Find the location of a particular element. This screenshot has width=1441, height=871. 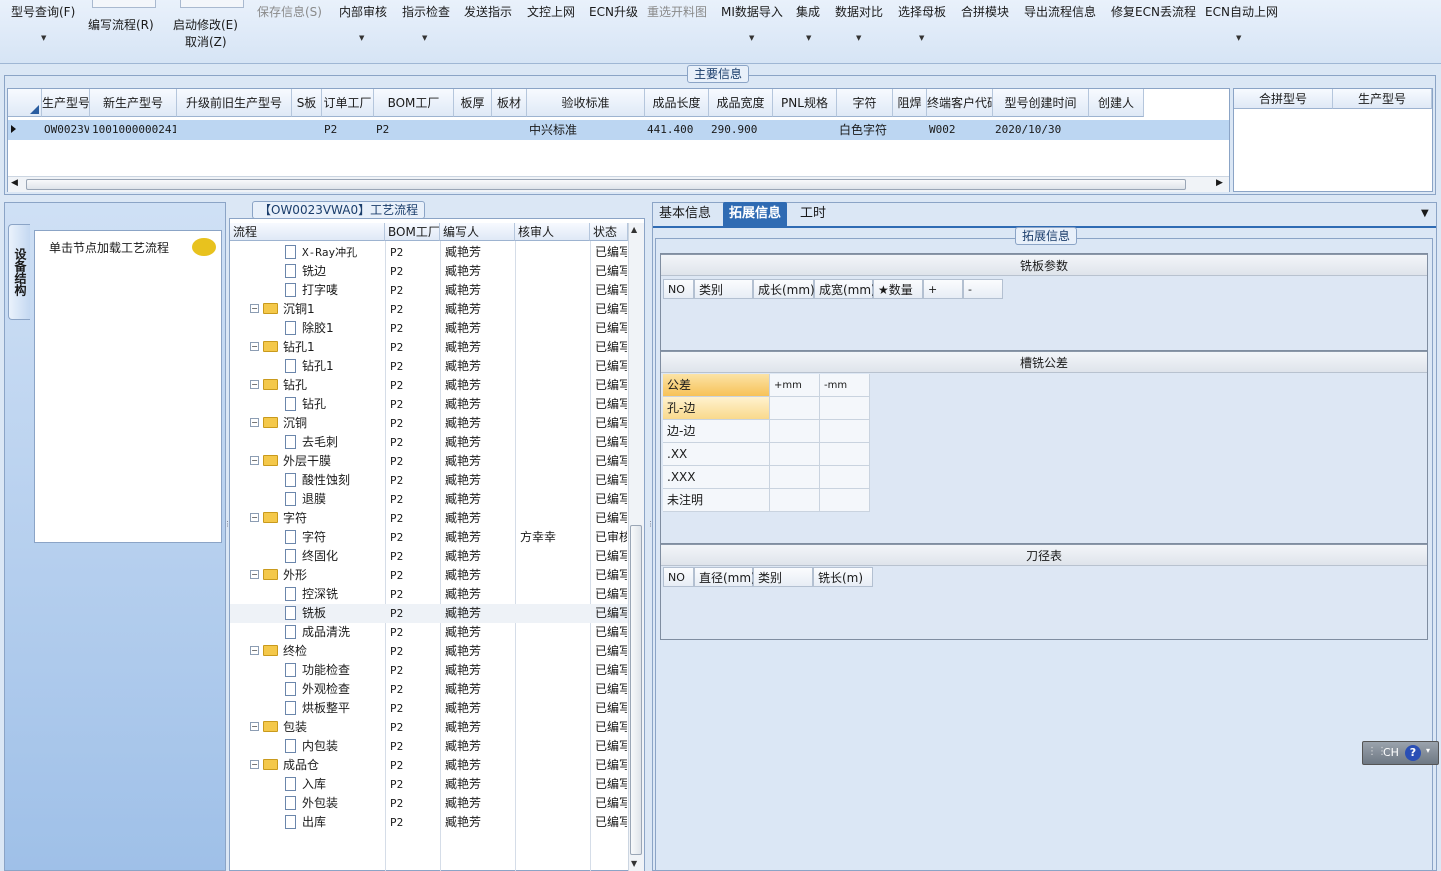

ime-toolbar: ⋮⋮ CH ? ▾ is located at coordinates (1400, 753).